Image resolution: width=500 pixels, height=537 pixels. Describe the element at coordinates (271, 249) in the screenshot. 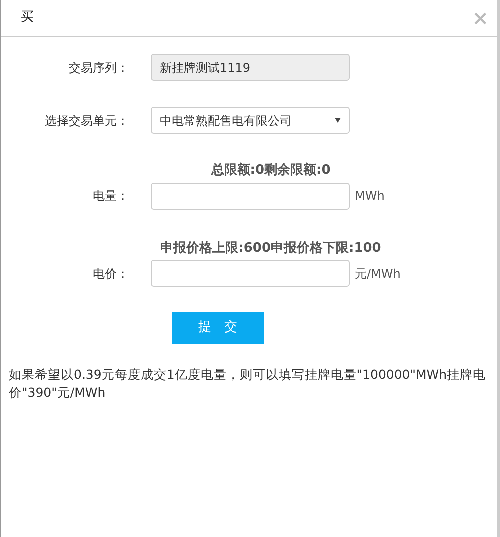

I see `limit-text: 申报价格上限:600申报价格下限:100` at that location.